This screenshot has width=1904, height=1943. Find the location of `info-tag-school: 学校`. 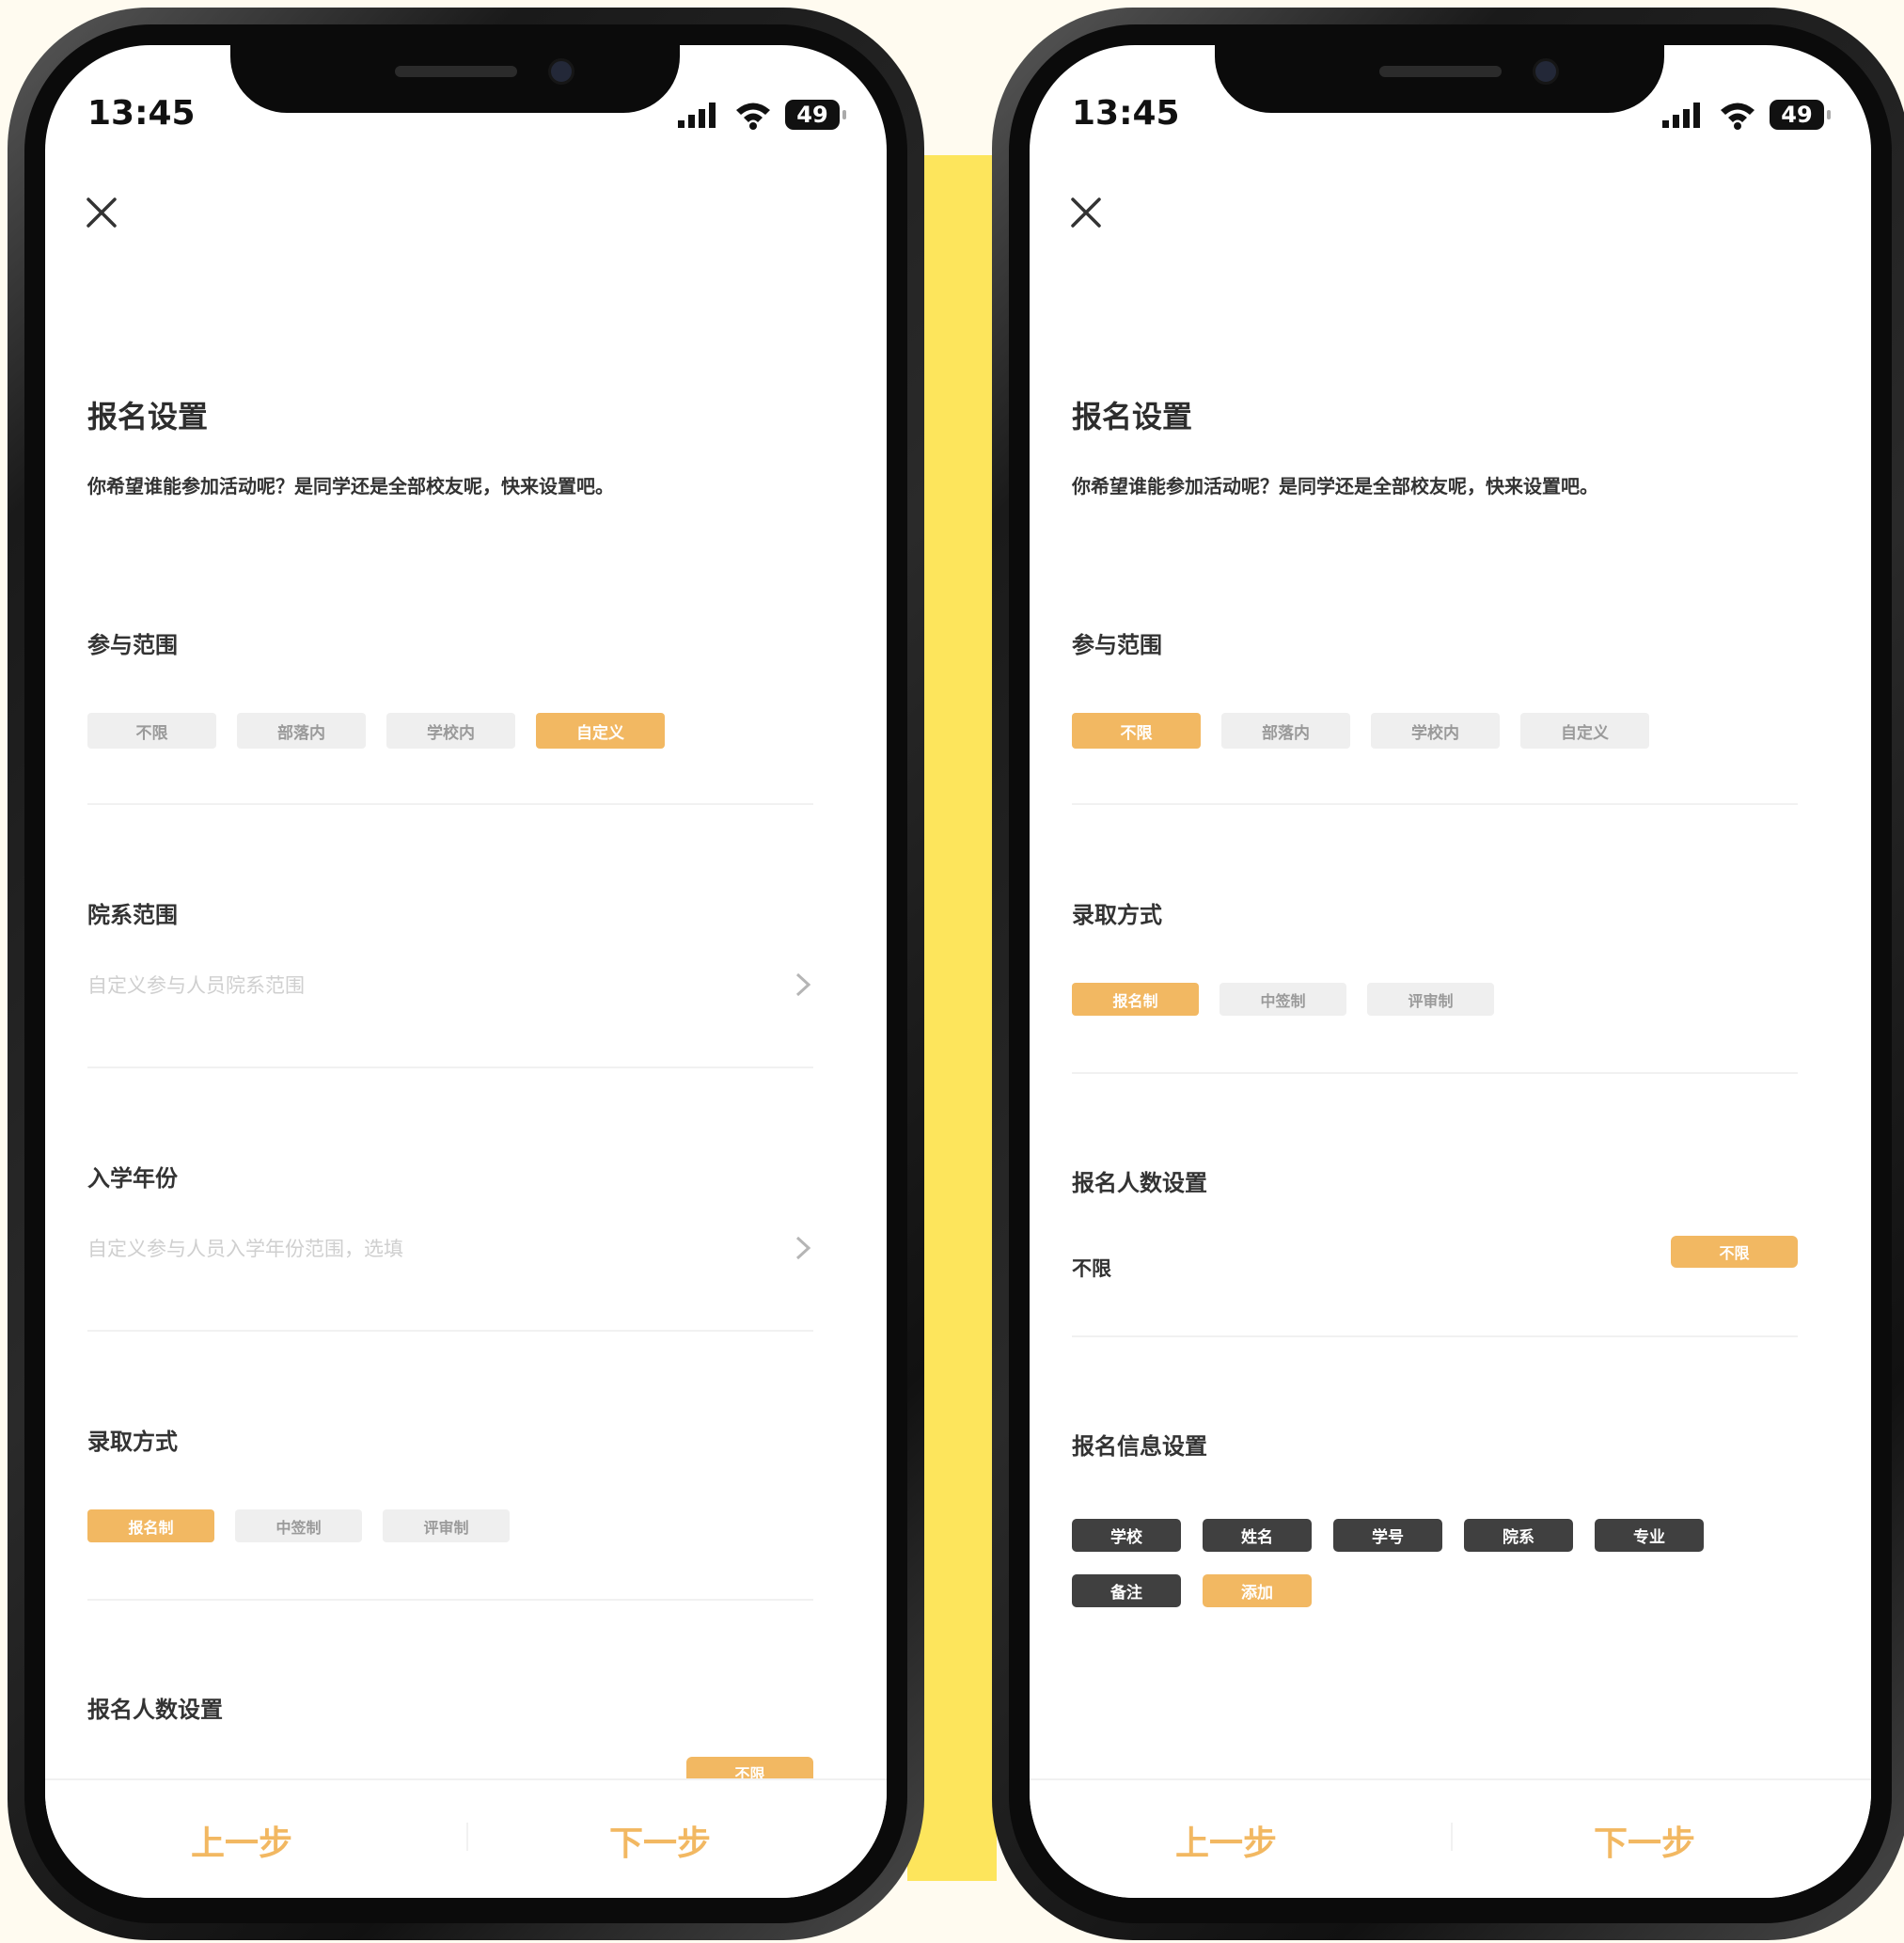

info-tag-school: 学校 is located at coordinates (1126, 1535).